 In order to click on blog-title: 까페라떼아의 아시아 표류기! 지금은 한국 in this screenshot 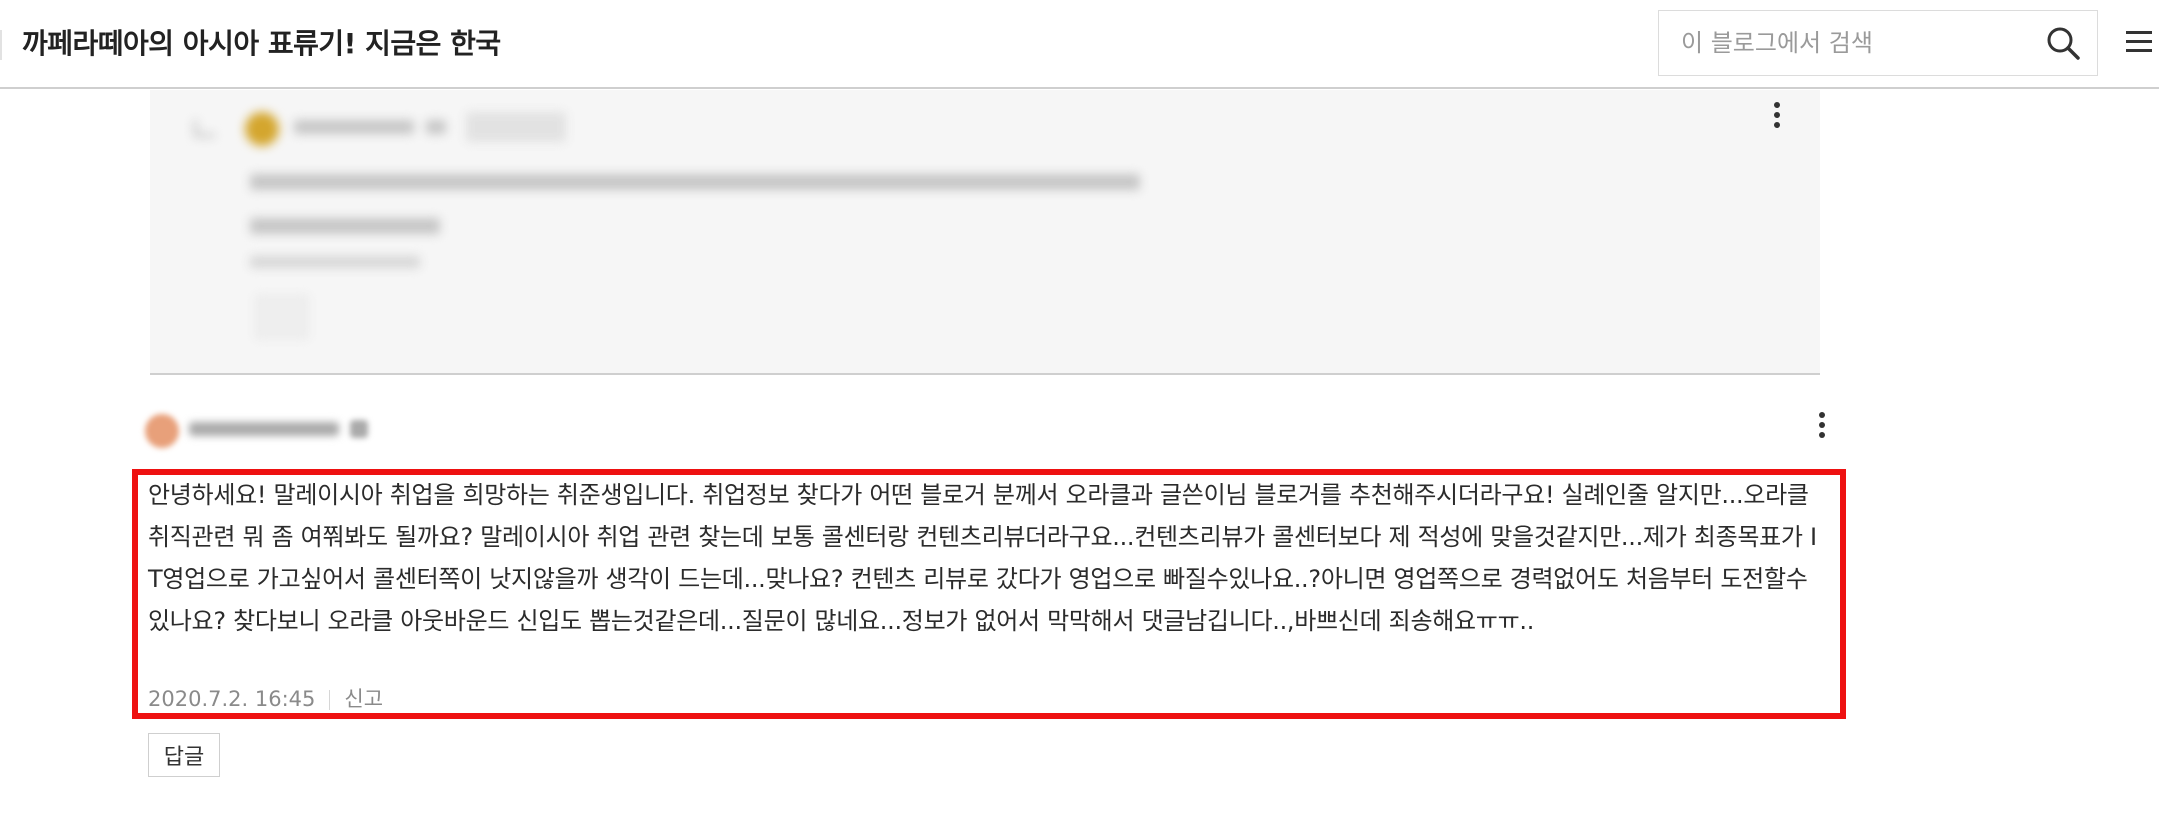, I will do `click(261, 42)`.